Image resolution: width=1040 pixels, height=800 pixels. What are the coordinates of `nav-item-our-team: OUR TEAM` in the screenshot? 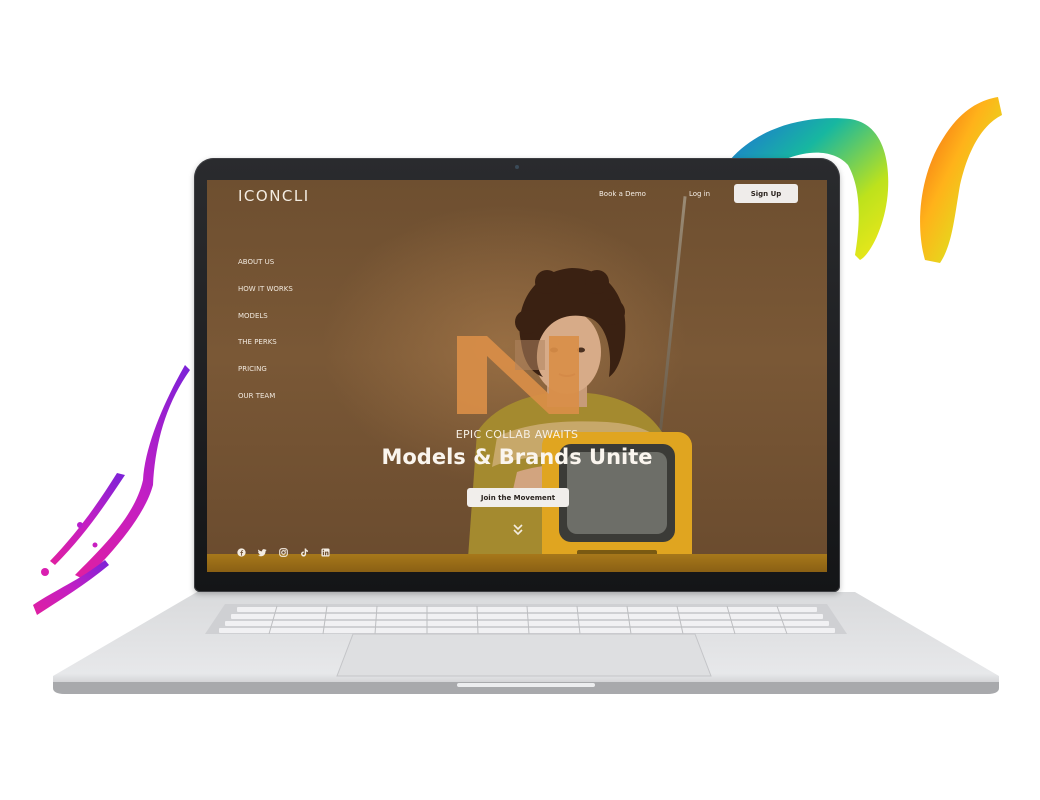 It's located at (265, 404).